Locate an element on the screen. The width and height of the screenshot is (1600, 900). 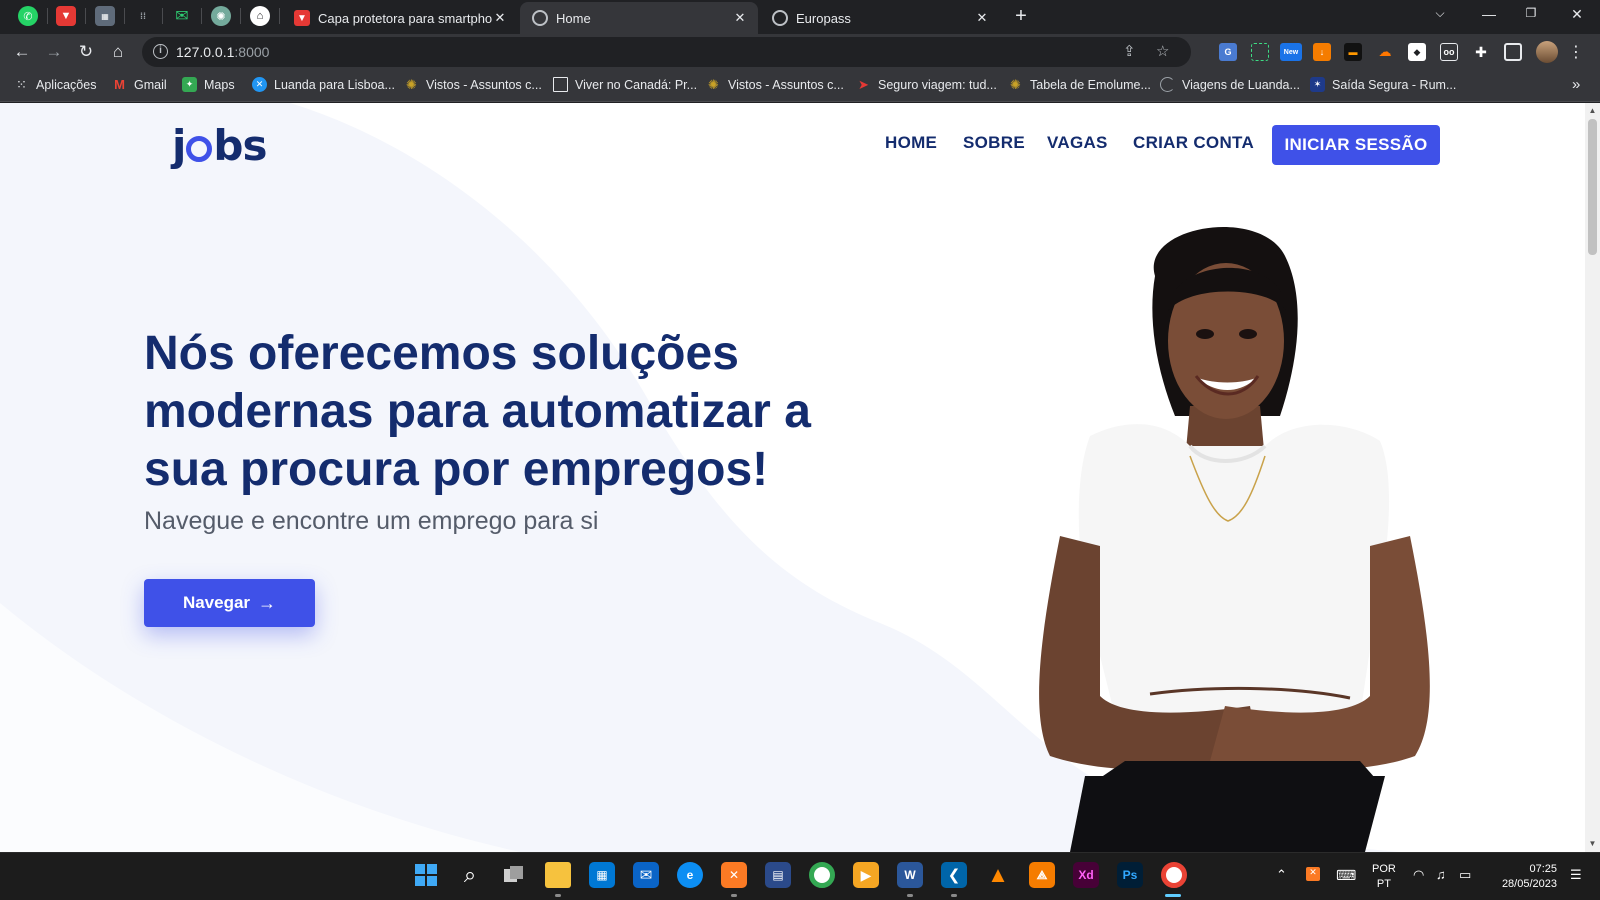
input-language: POR PT is located at coordinates (1384, 877).